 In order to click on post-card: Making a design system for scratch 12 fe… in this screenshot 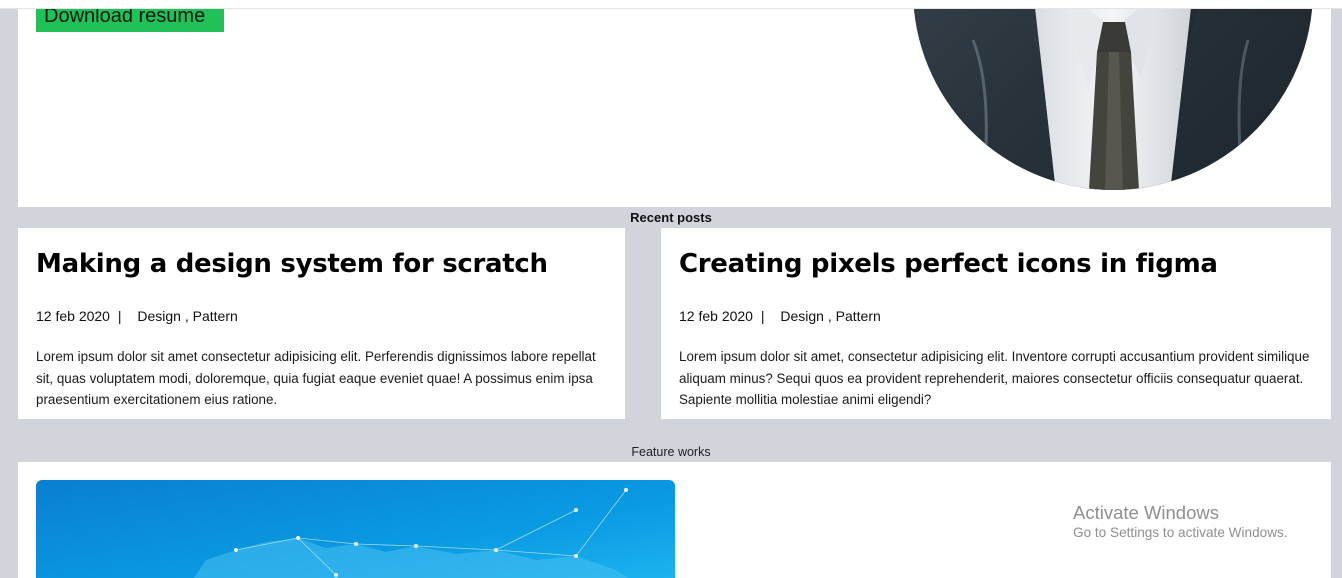, I will do `click(321, 323)`.